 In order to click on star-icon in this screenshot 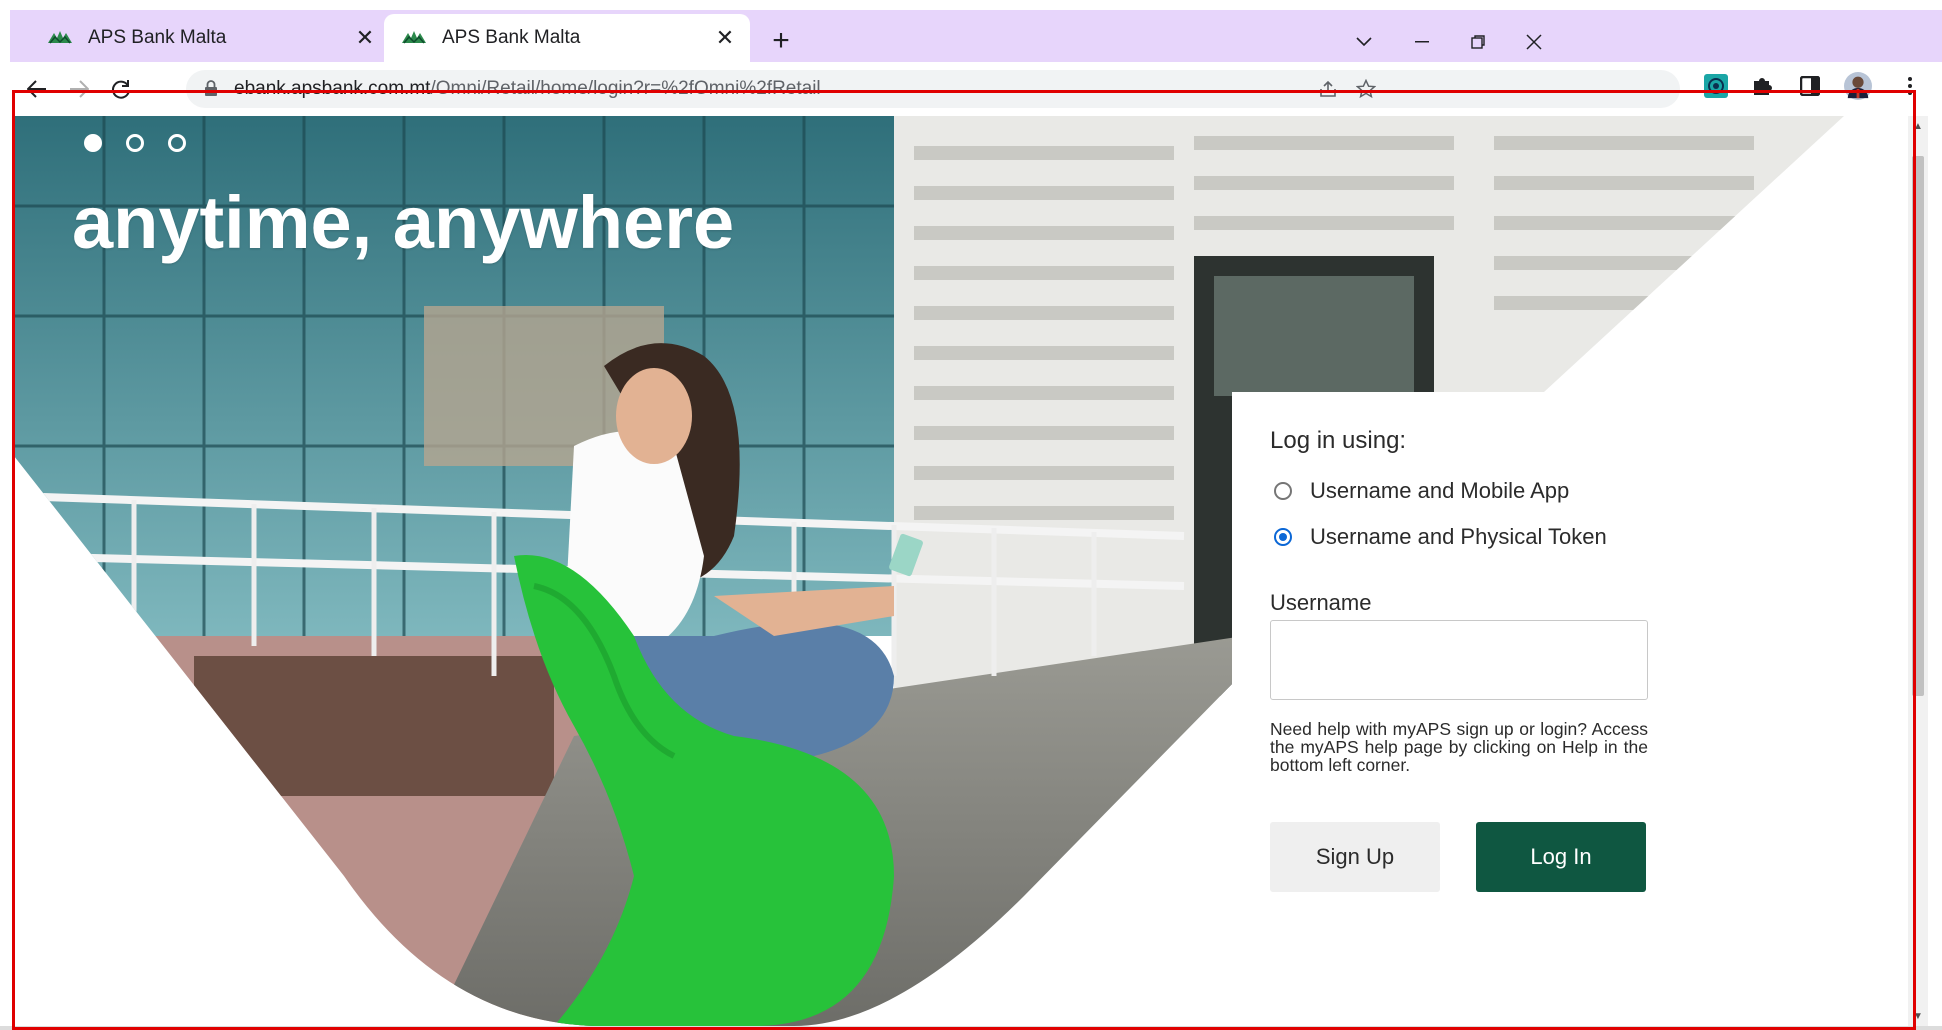, I will do `click(1366, 89)`.